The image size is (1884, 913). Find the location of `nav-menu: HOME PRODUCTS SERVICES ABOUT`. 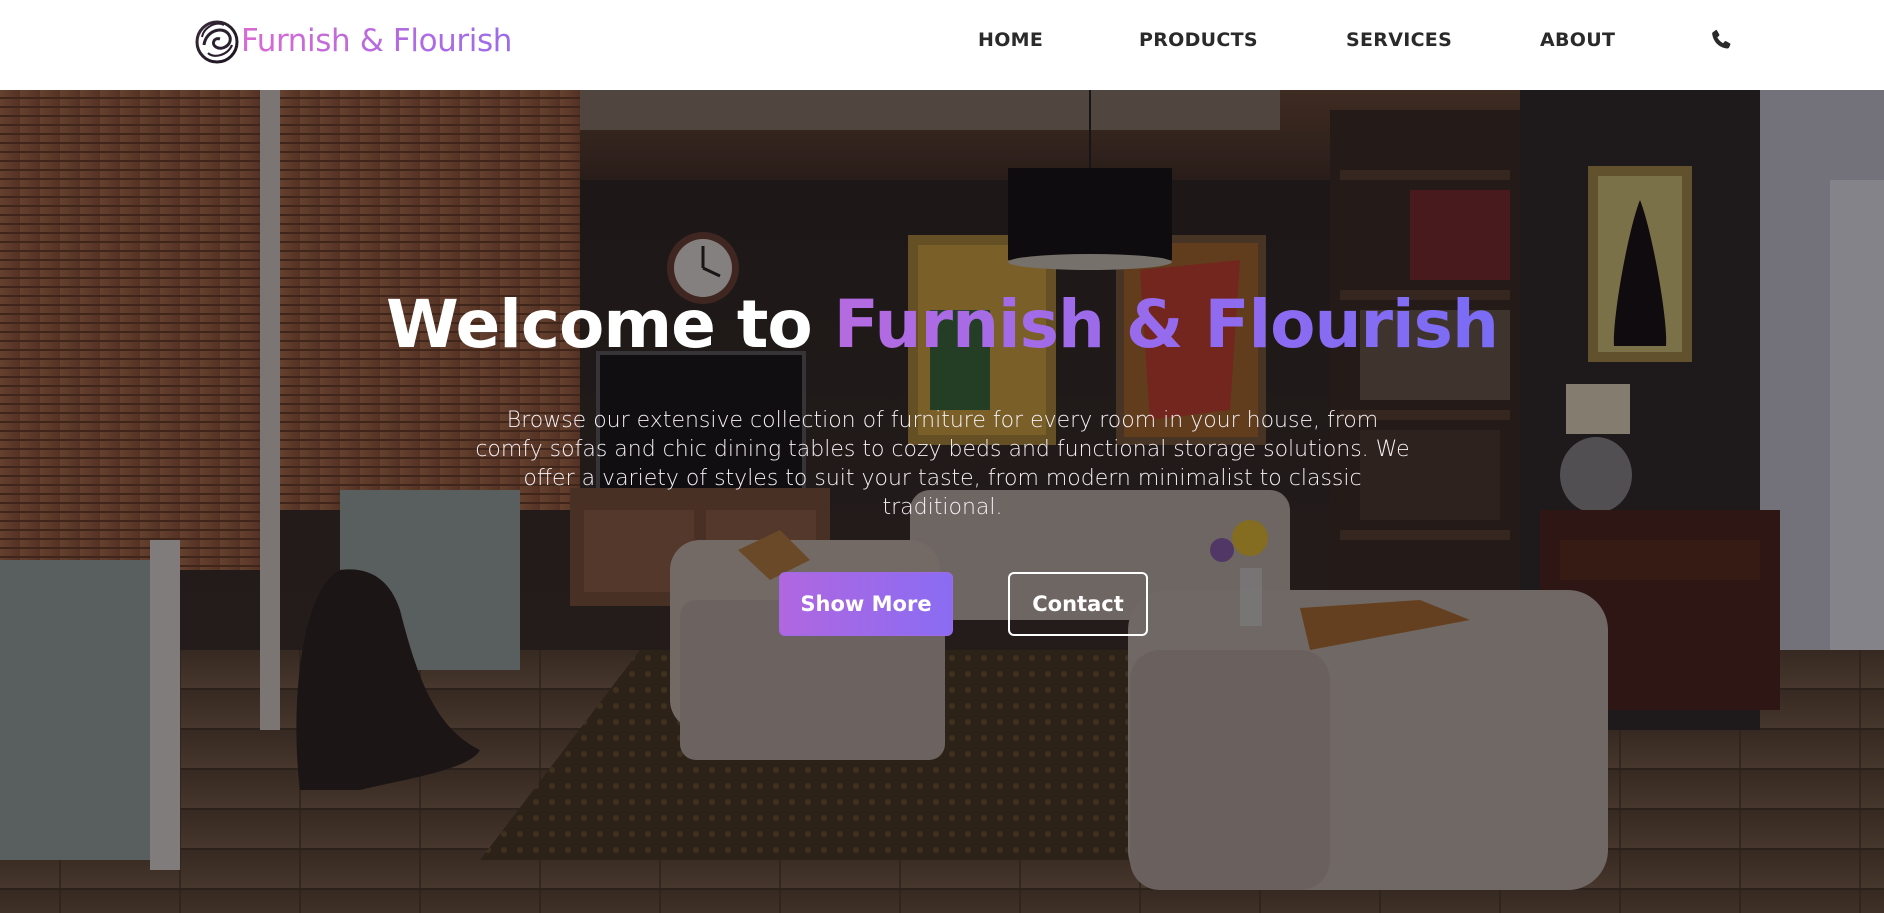

nav-menu: HOME PRODUCTS SERVICES ABOUT is located at coordinates (942, 42).